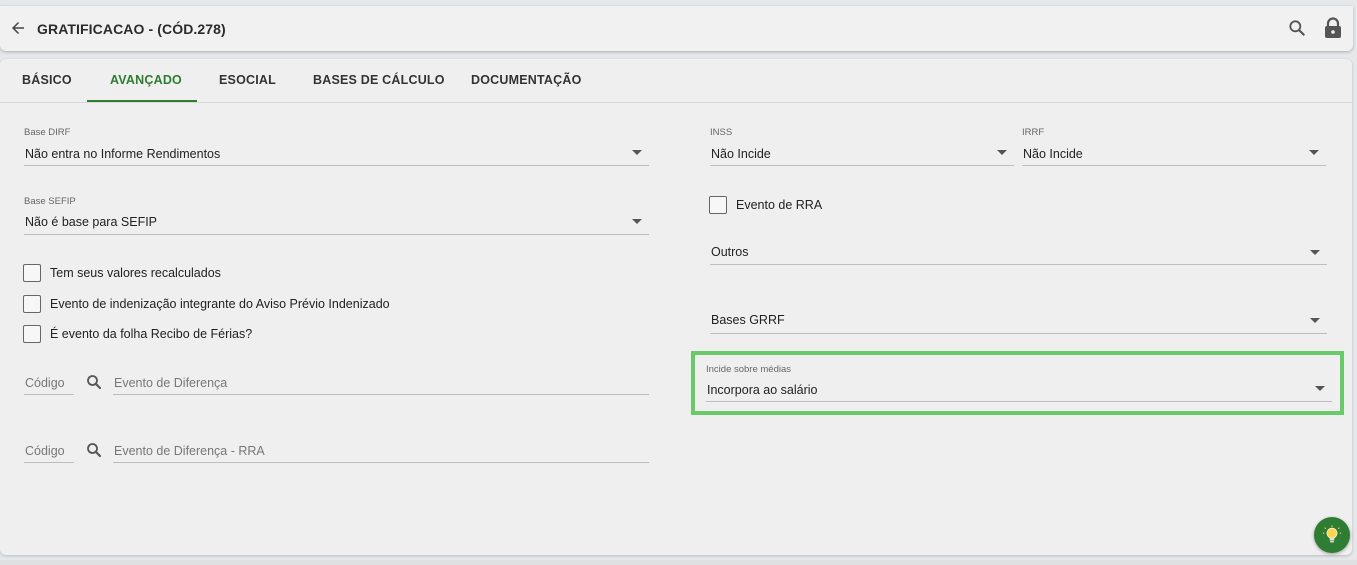 This screenshot has height=565, width=1357. Describe the element at coordinates (131, 29) in the screenshot. I see `page-title: GRATIFICACAO - (CÓD.278)` at that location.